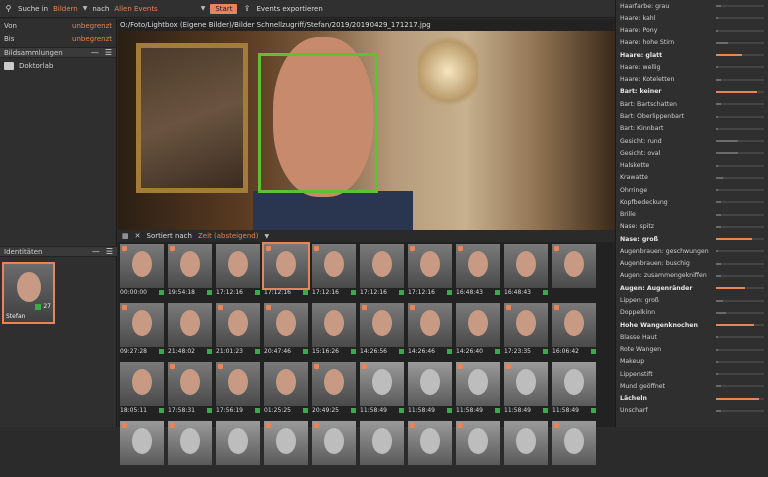 This screenshot has height=477, width=768. Describe the element at coordinates (692, 227) in the screenshot. I see `attribute-row: Nase: spitz` at that location.